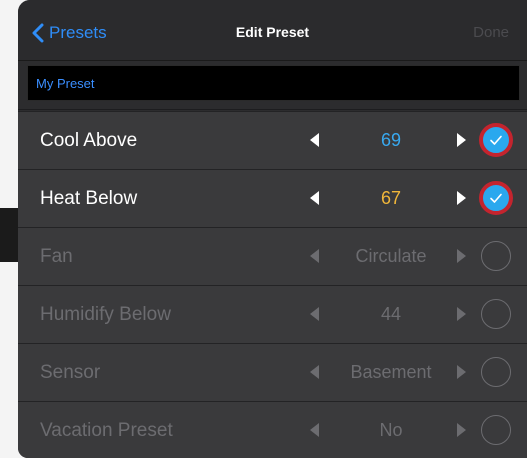 This screenshot has height=458, width=527. I want to click on done-button: Done, so click(491, 32).